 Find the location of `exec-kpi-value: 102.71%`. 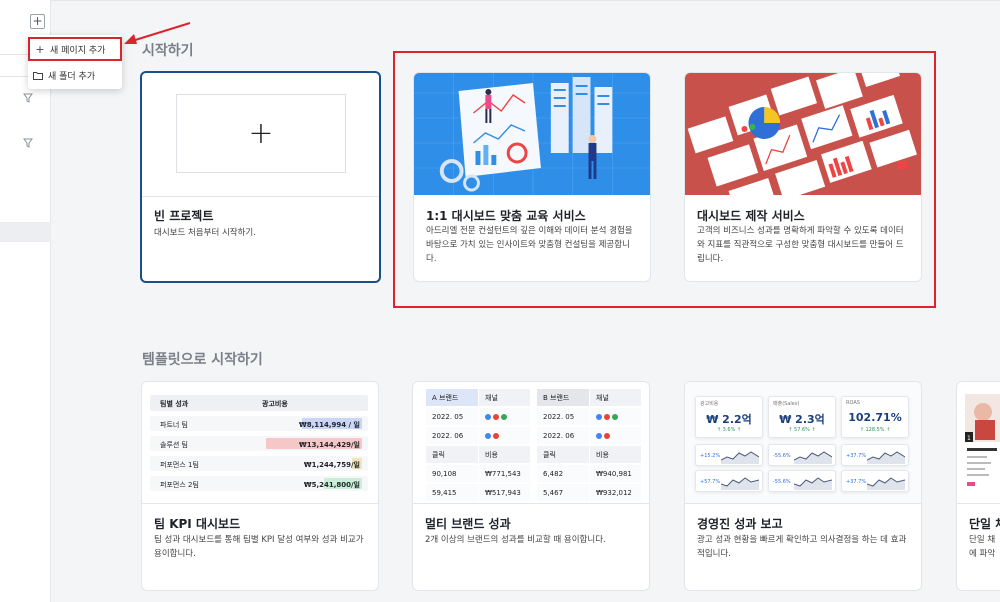

exec-kpi-value: 102.71% is located at coordinates (875, 417).